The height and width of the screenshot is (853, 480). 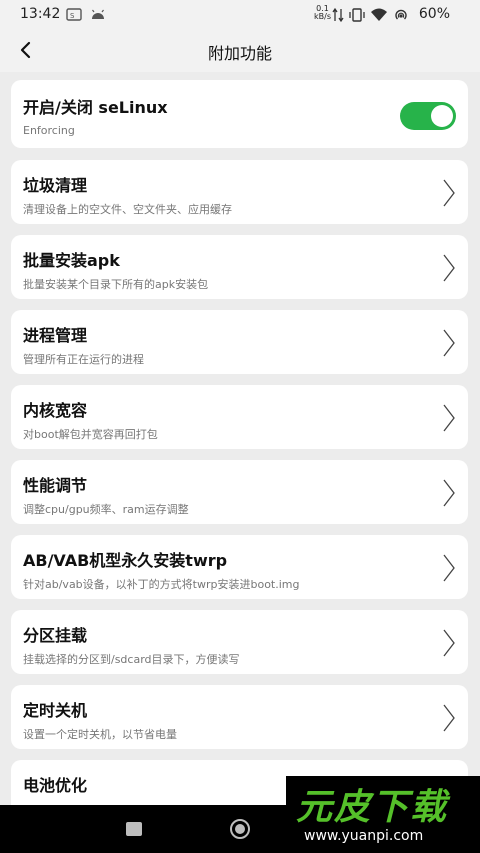 What do you see at coordinates (239, 342) in the screenshot?
I see `list-item-process-manager: 进程管理 管理所有正在运行的进程` at bounding box center [239, 342].